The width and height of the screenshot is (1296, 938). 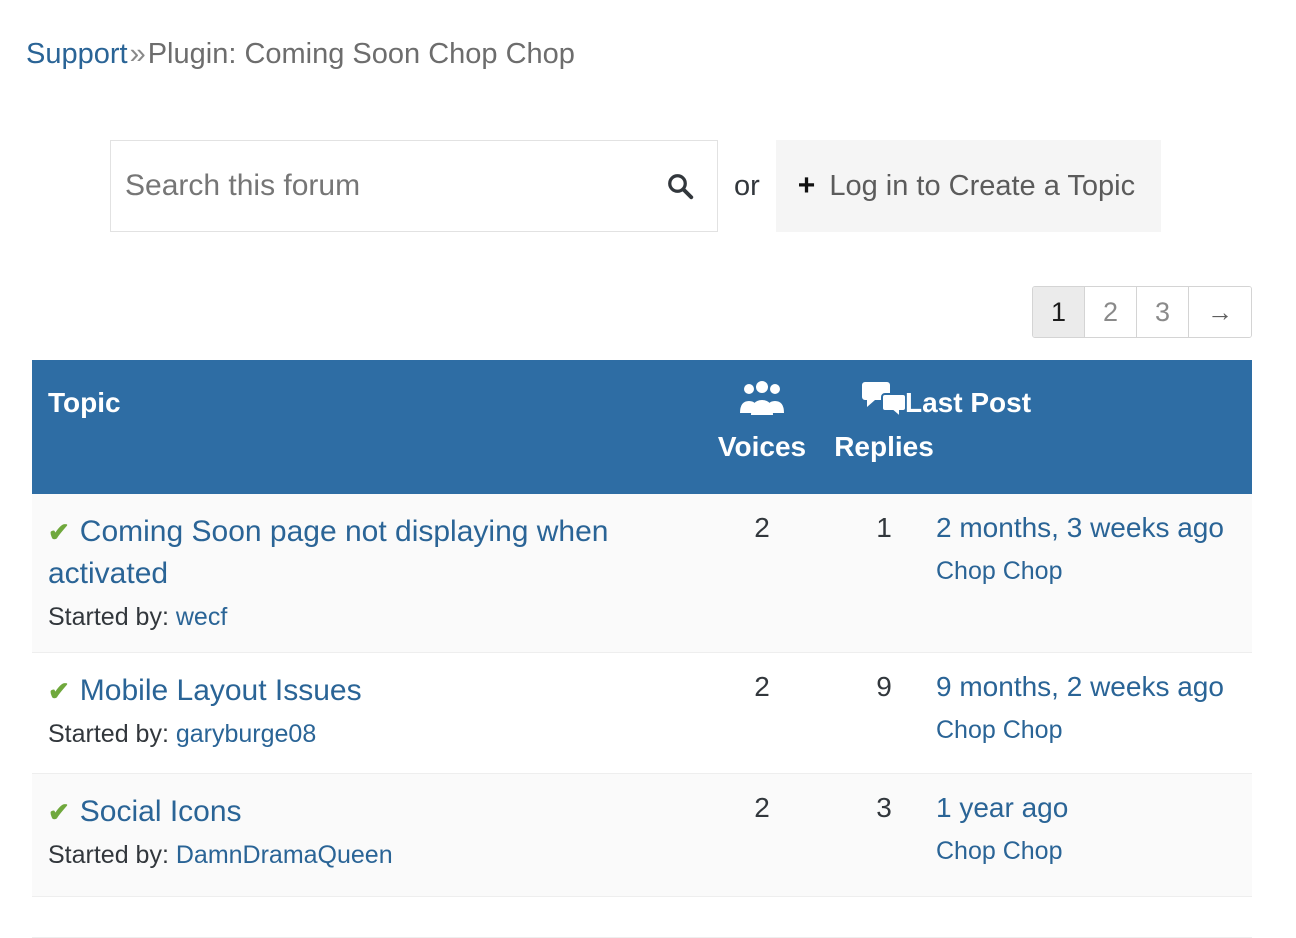 I want to click on search-icon, so click(x=680, y=186).